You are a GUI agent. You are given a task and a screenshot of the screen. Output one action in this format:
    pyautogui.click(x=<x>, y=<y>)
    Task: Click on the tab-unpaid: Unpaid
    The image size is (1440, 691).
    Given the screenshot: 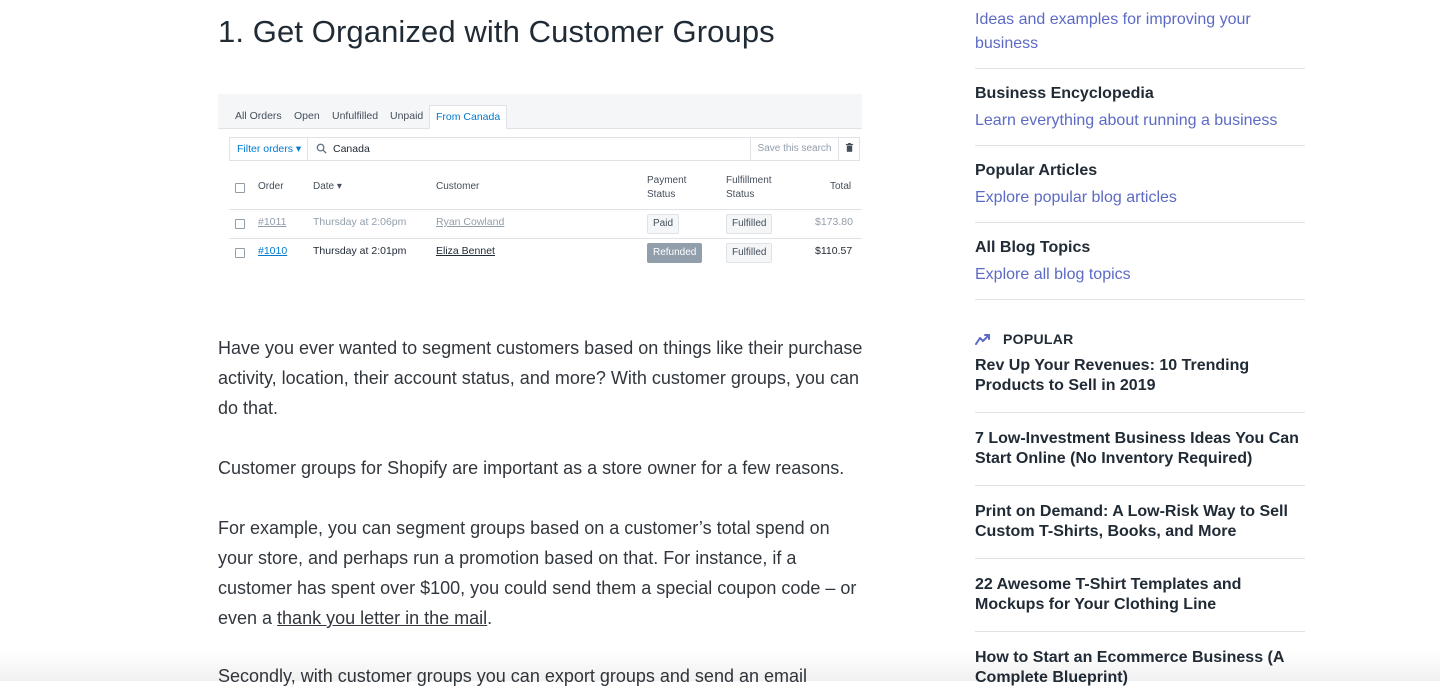 What is the action you would take?
    pyautogui.click(x=407, y=116)
    